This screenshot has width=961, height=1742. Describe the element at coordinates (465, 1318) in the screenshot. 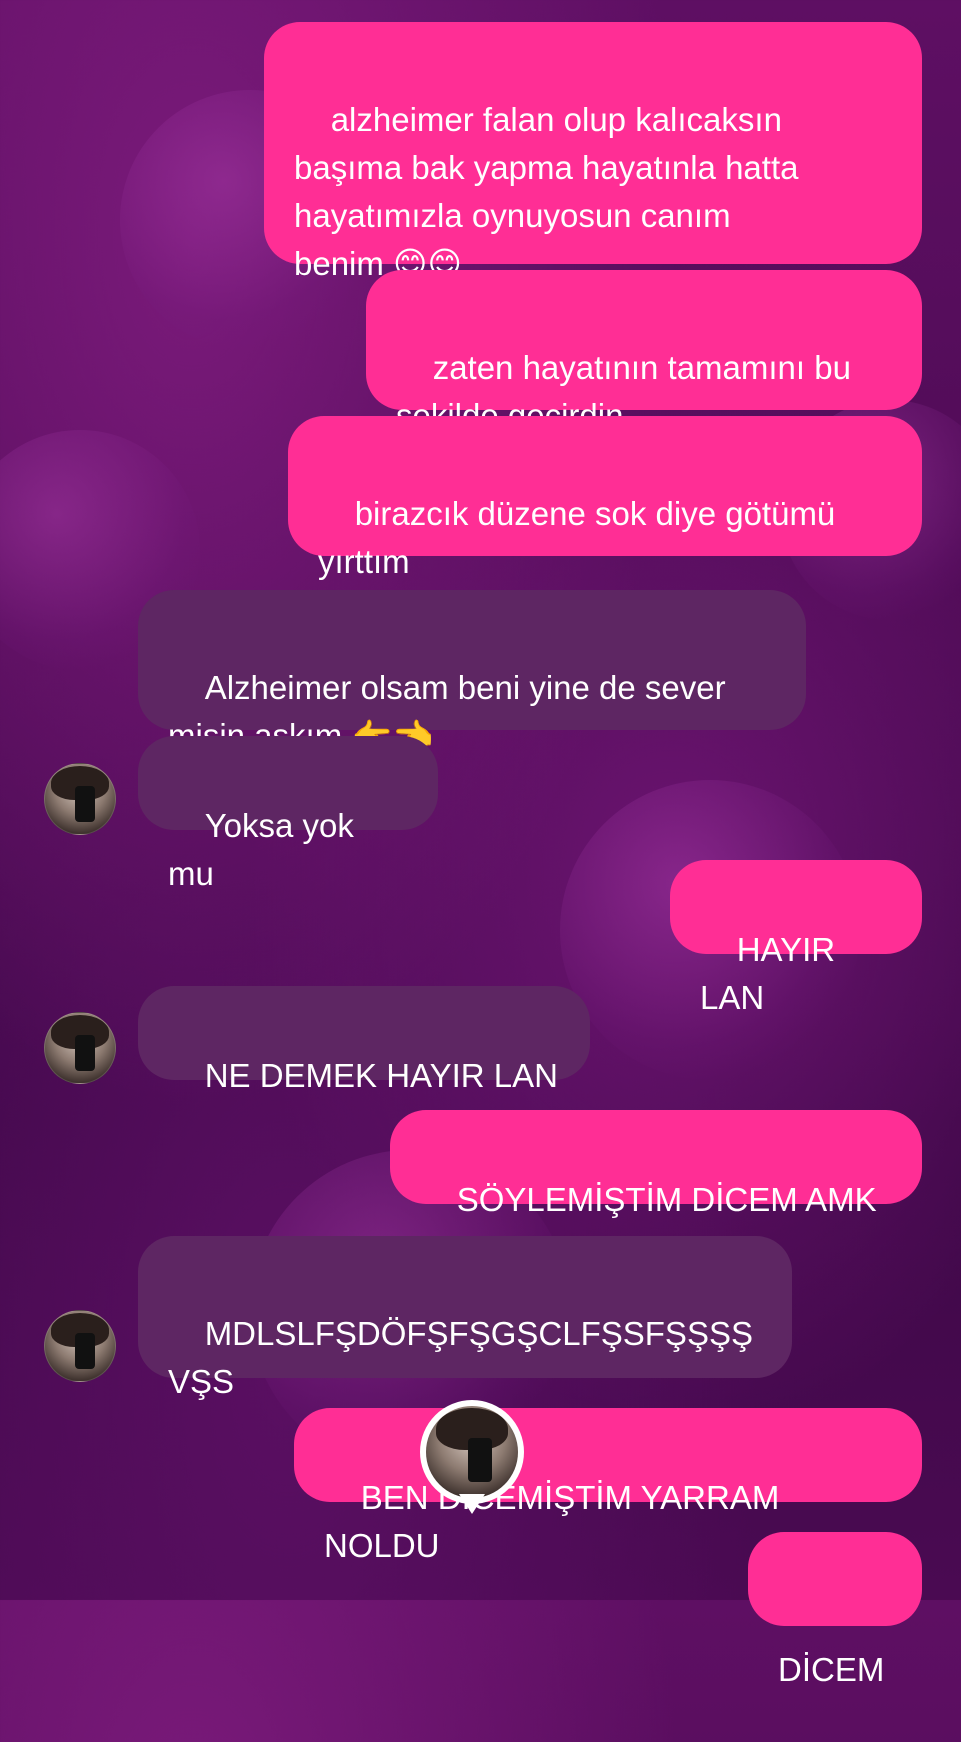

I see `message-incoming: MDLSLFŞDÖFŞFŞGŞCLFŞSFŞŞŞŞ VŞS` at that location.